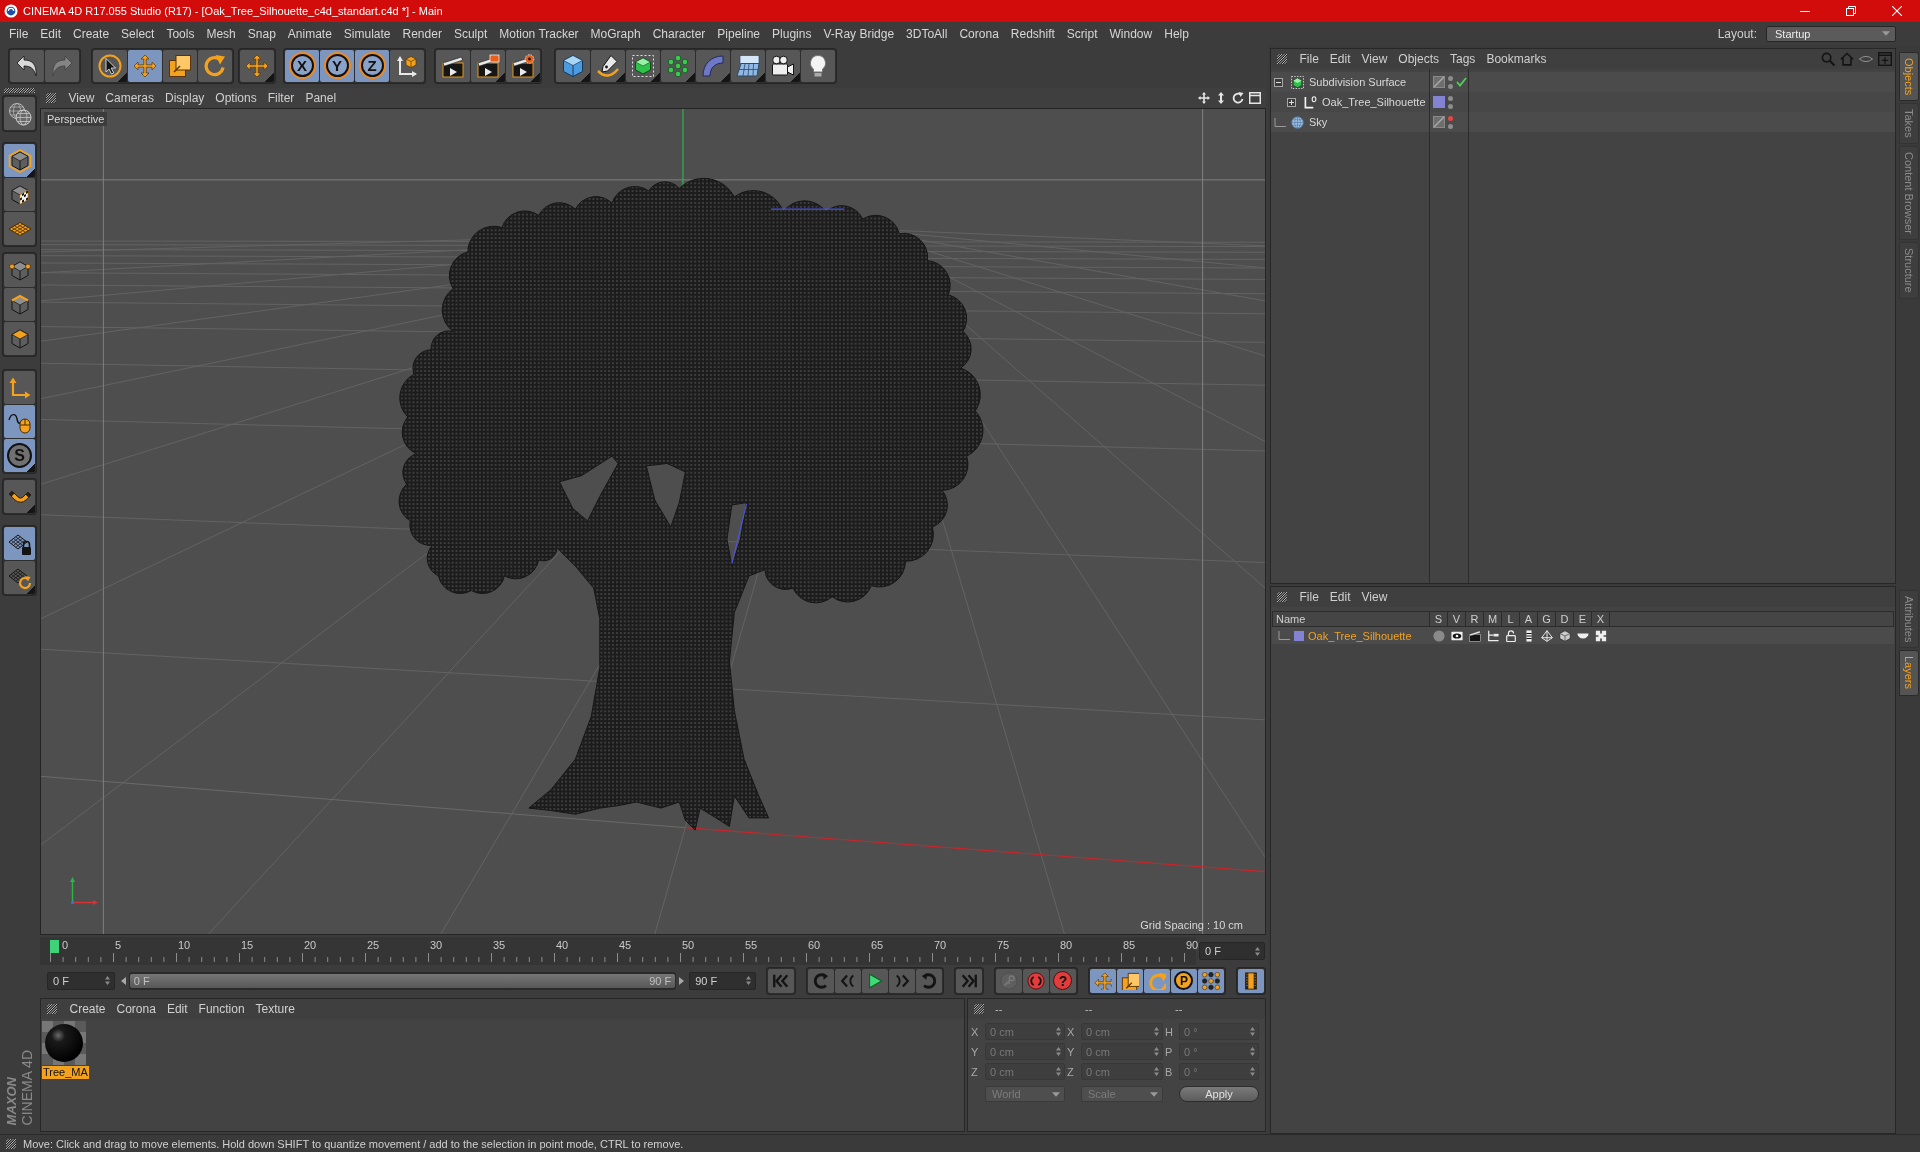  I want to click on expand-icon, so click(1291, 102).